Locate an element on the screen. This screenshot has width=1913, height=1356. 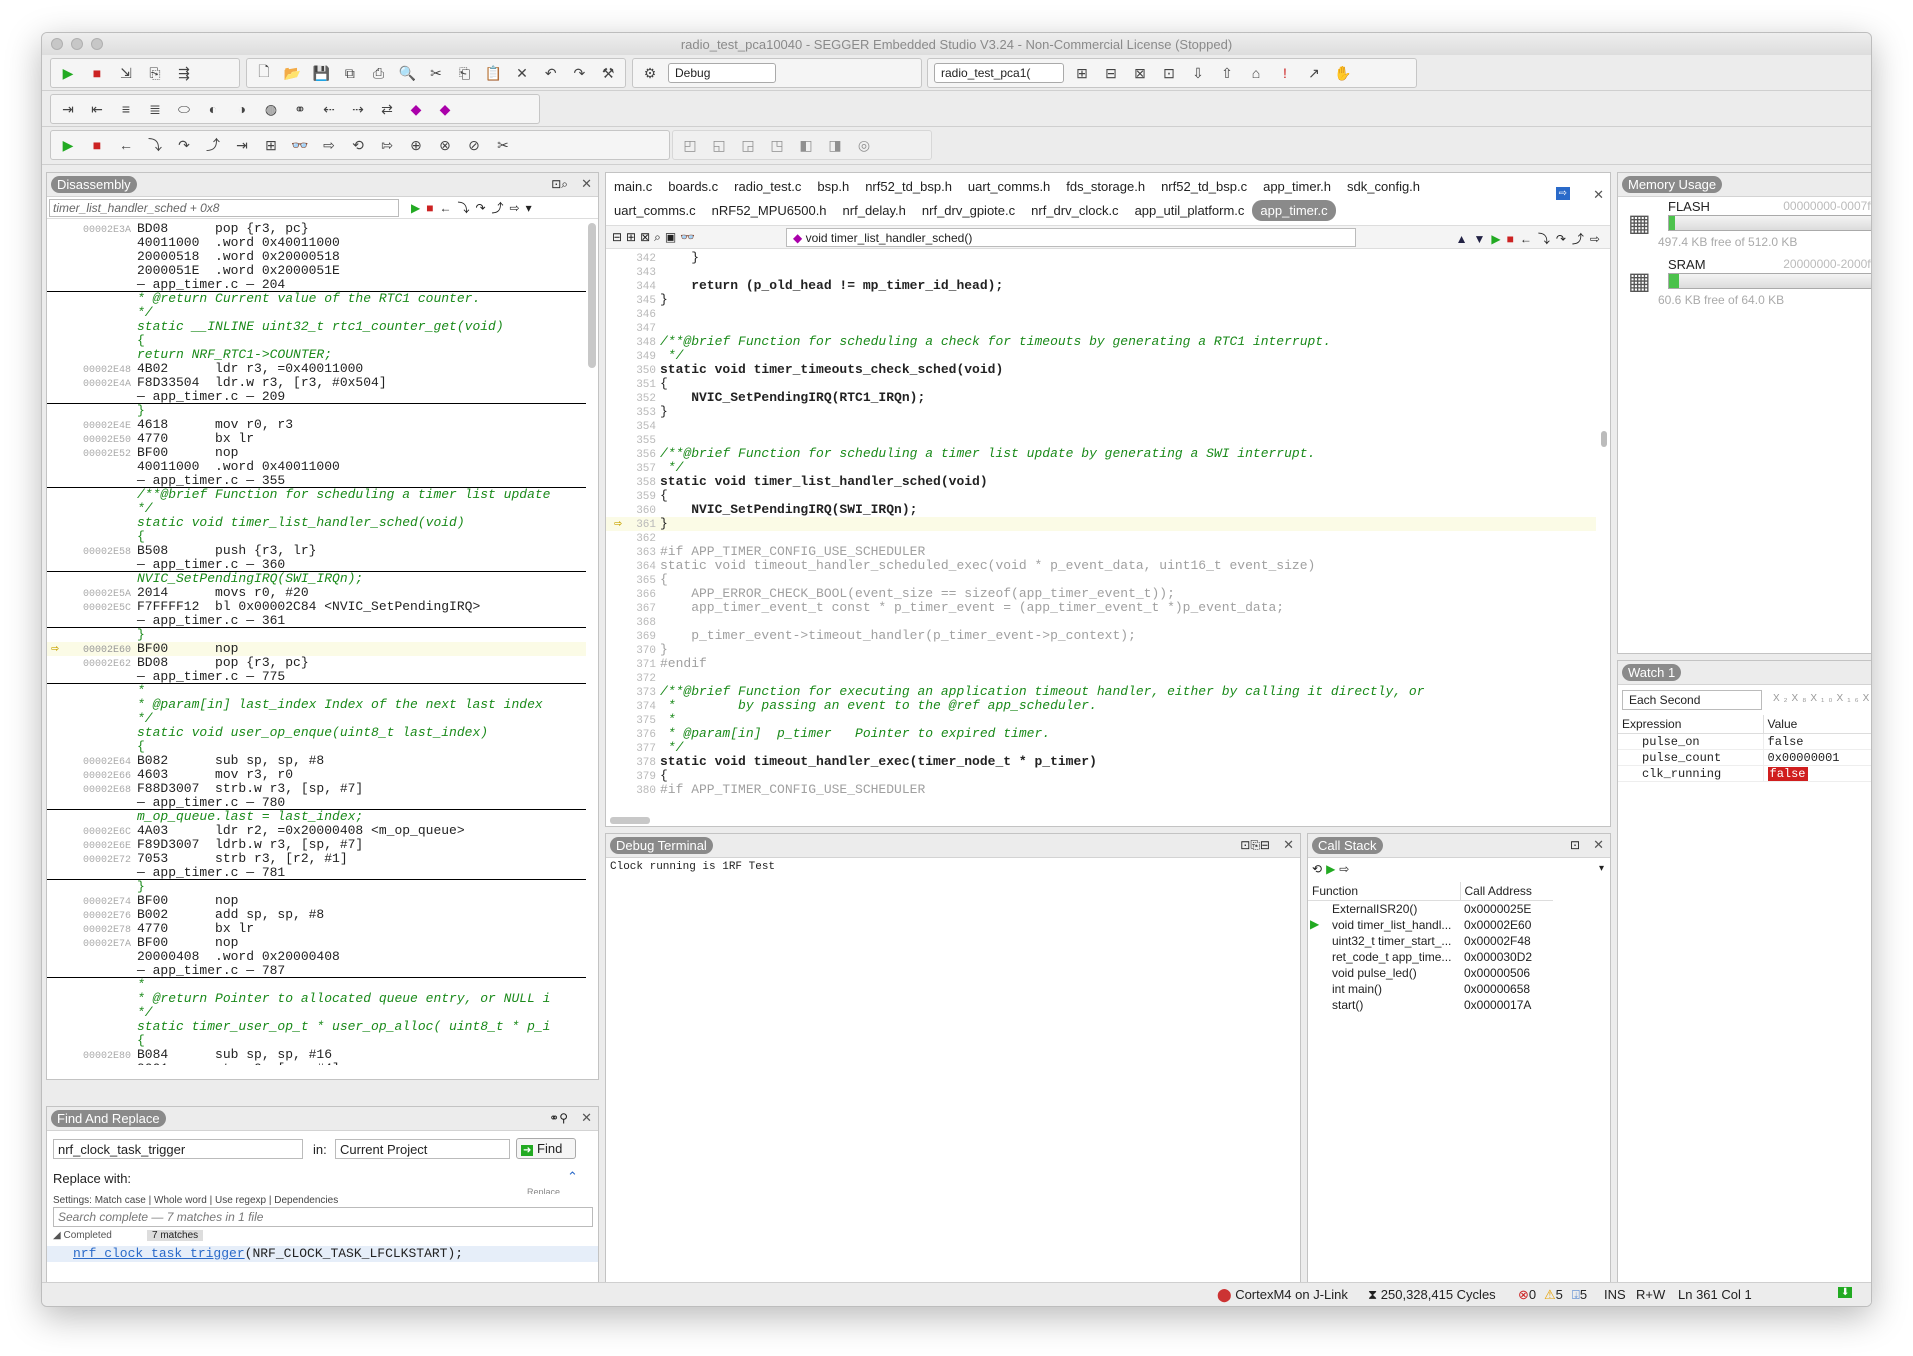
editor-tab: main.c is located at coordinates (633, 186).